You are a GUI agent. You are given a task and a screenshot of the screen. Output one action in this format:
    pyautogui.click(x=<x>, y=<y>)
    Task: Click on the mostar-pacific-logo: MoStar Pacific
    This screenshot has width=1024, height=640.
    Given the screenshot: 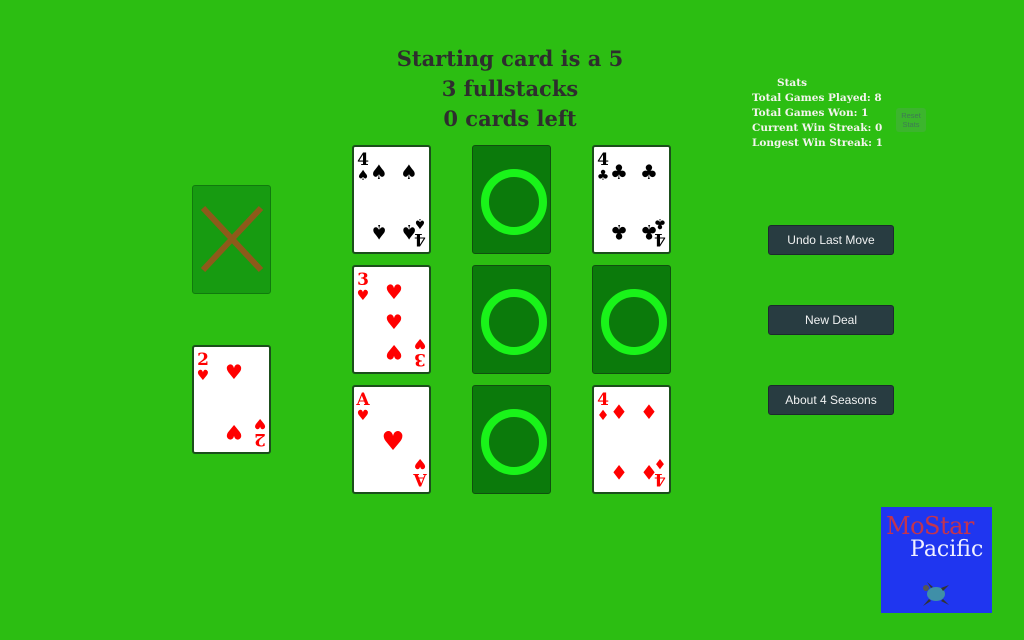 What is the action you would take?
    pyautogui.click(x=936, y=560)
    